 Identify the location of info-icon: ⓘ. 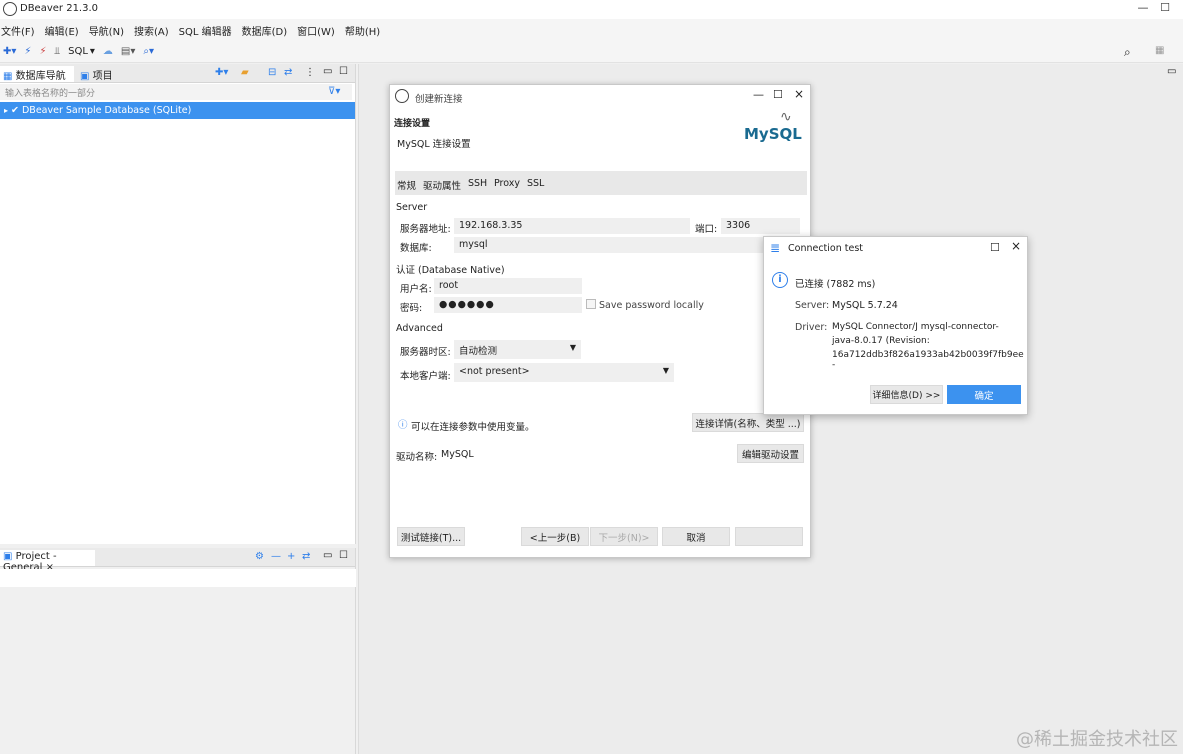
(403, 425).